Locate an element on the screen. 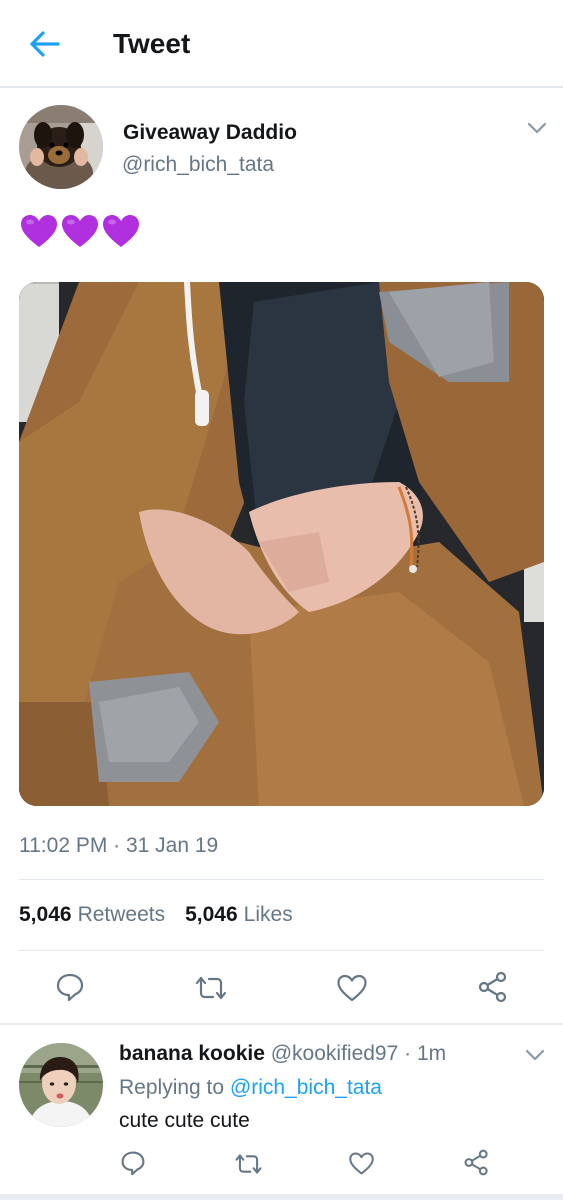 The image size is (563, 1200). reply-reply-button is located at coordinates (133, 1163).